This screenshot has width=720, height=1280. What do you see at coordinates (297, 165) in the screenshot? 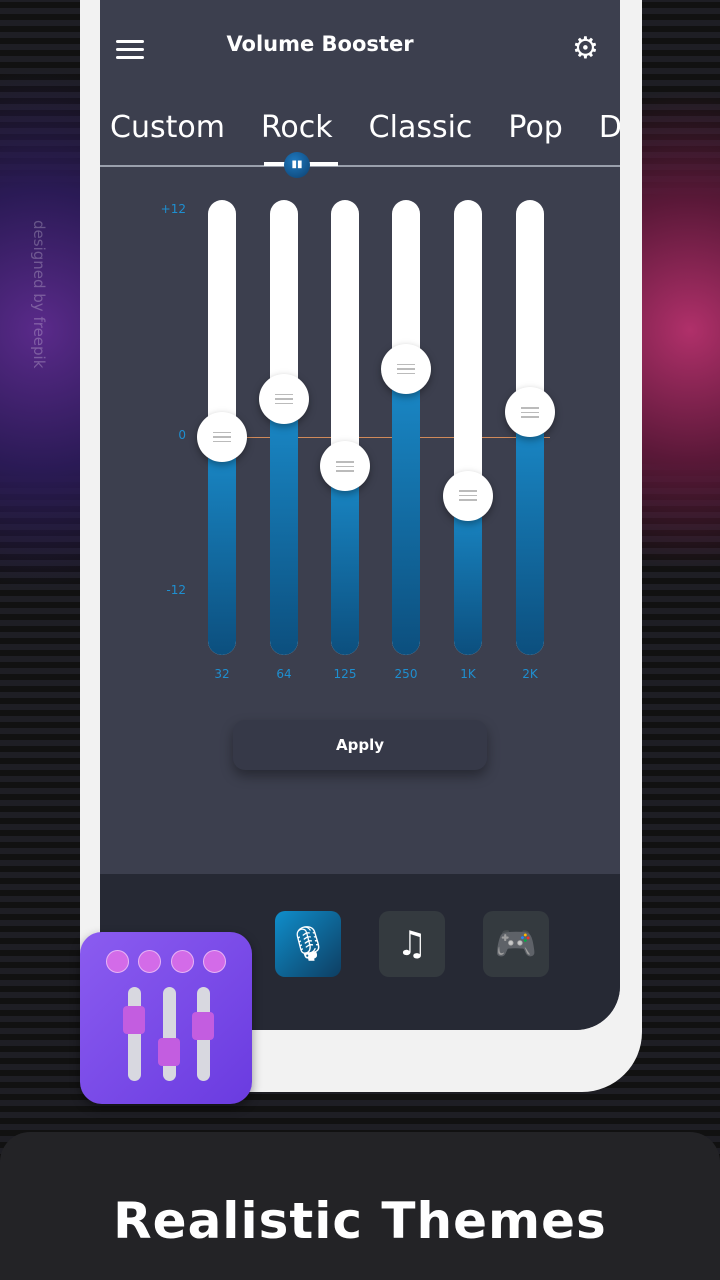
I see `equalizer-icon: ▮▮` at bounding box center [297, 165].